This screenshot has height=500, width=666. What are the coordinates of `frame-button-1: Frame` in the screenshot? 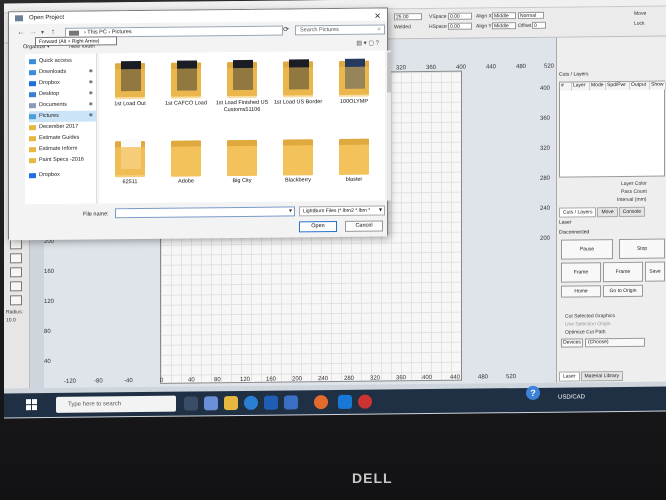 It's located at (581, 272).